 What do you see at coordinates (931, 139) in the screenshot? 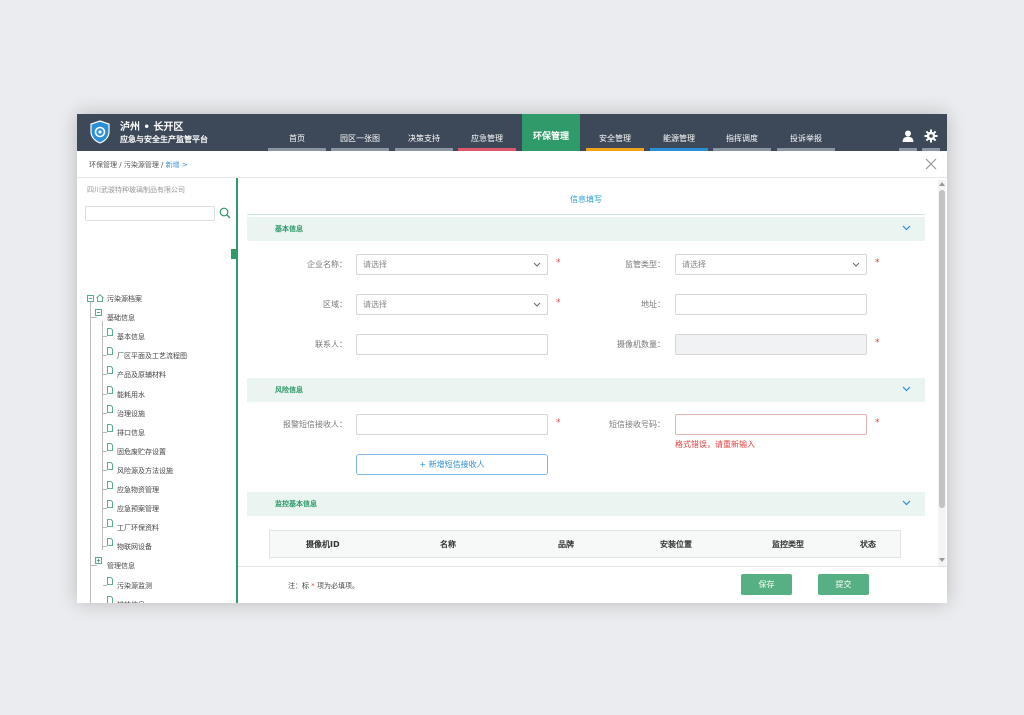
I see `gear-icon` at bounding box center [931, 139].